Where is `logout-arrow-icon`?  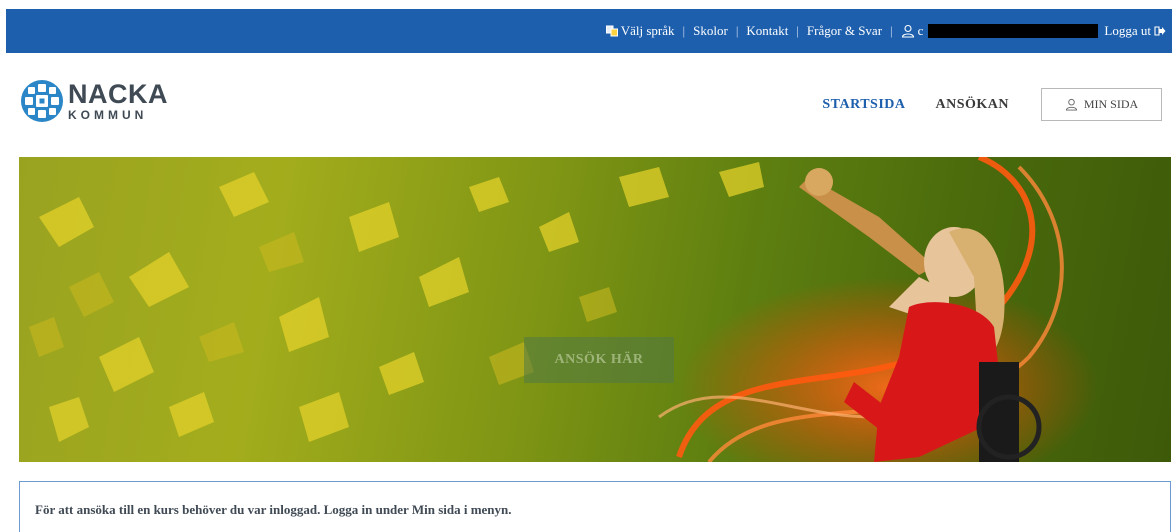 logout-arrow-icon is located at coordinates (1160, 31).